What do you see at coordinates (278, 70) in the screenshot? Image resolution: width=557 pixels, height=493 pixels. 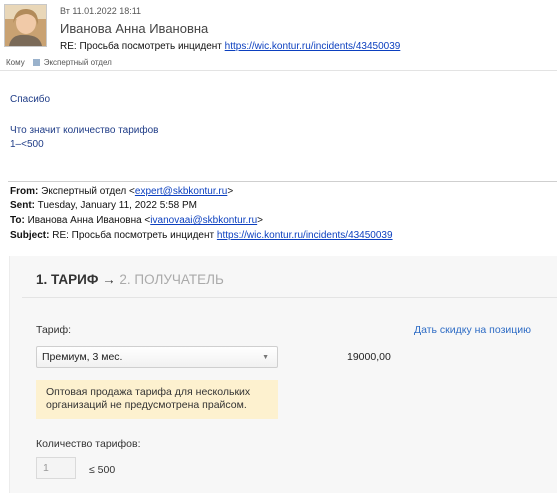 I see `header-divider` at bounding box center [278, 70].